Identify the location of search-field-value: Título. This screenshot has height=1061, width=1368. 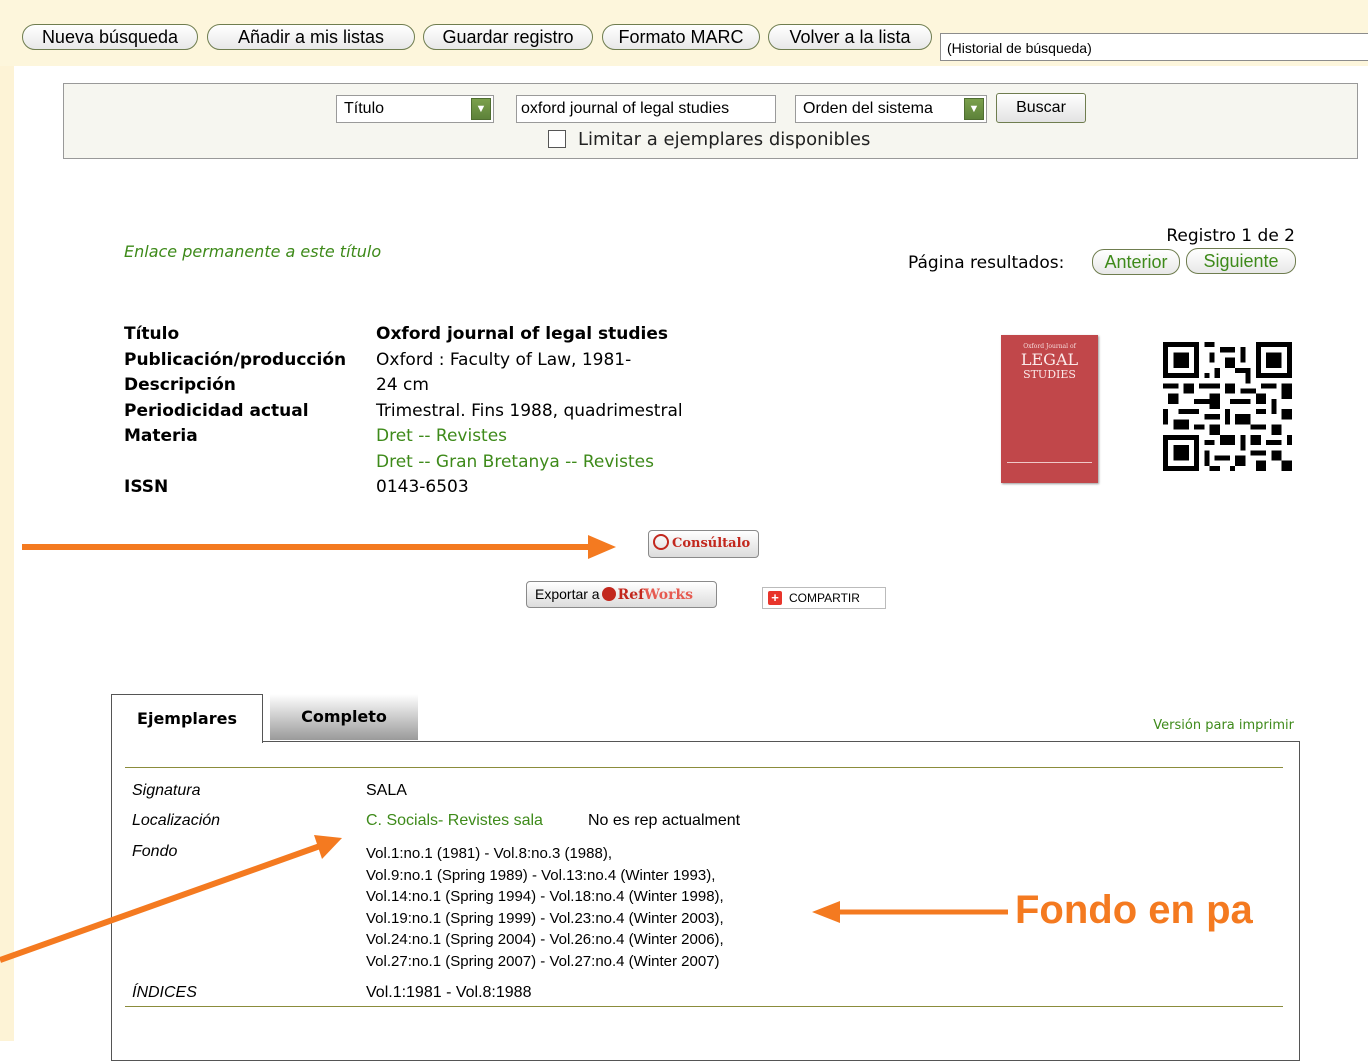
(364, 108).